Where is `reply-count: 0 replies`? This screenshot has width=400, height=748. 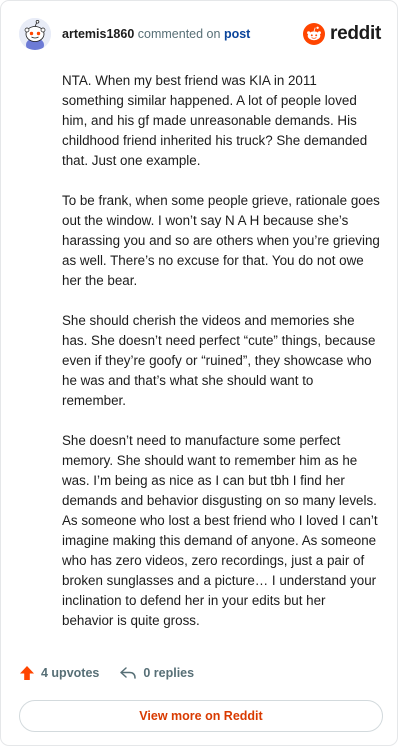 reply-count: 0 replies is located at coordinates (169, 673).